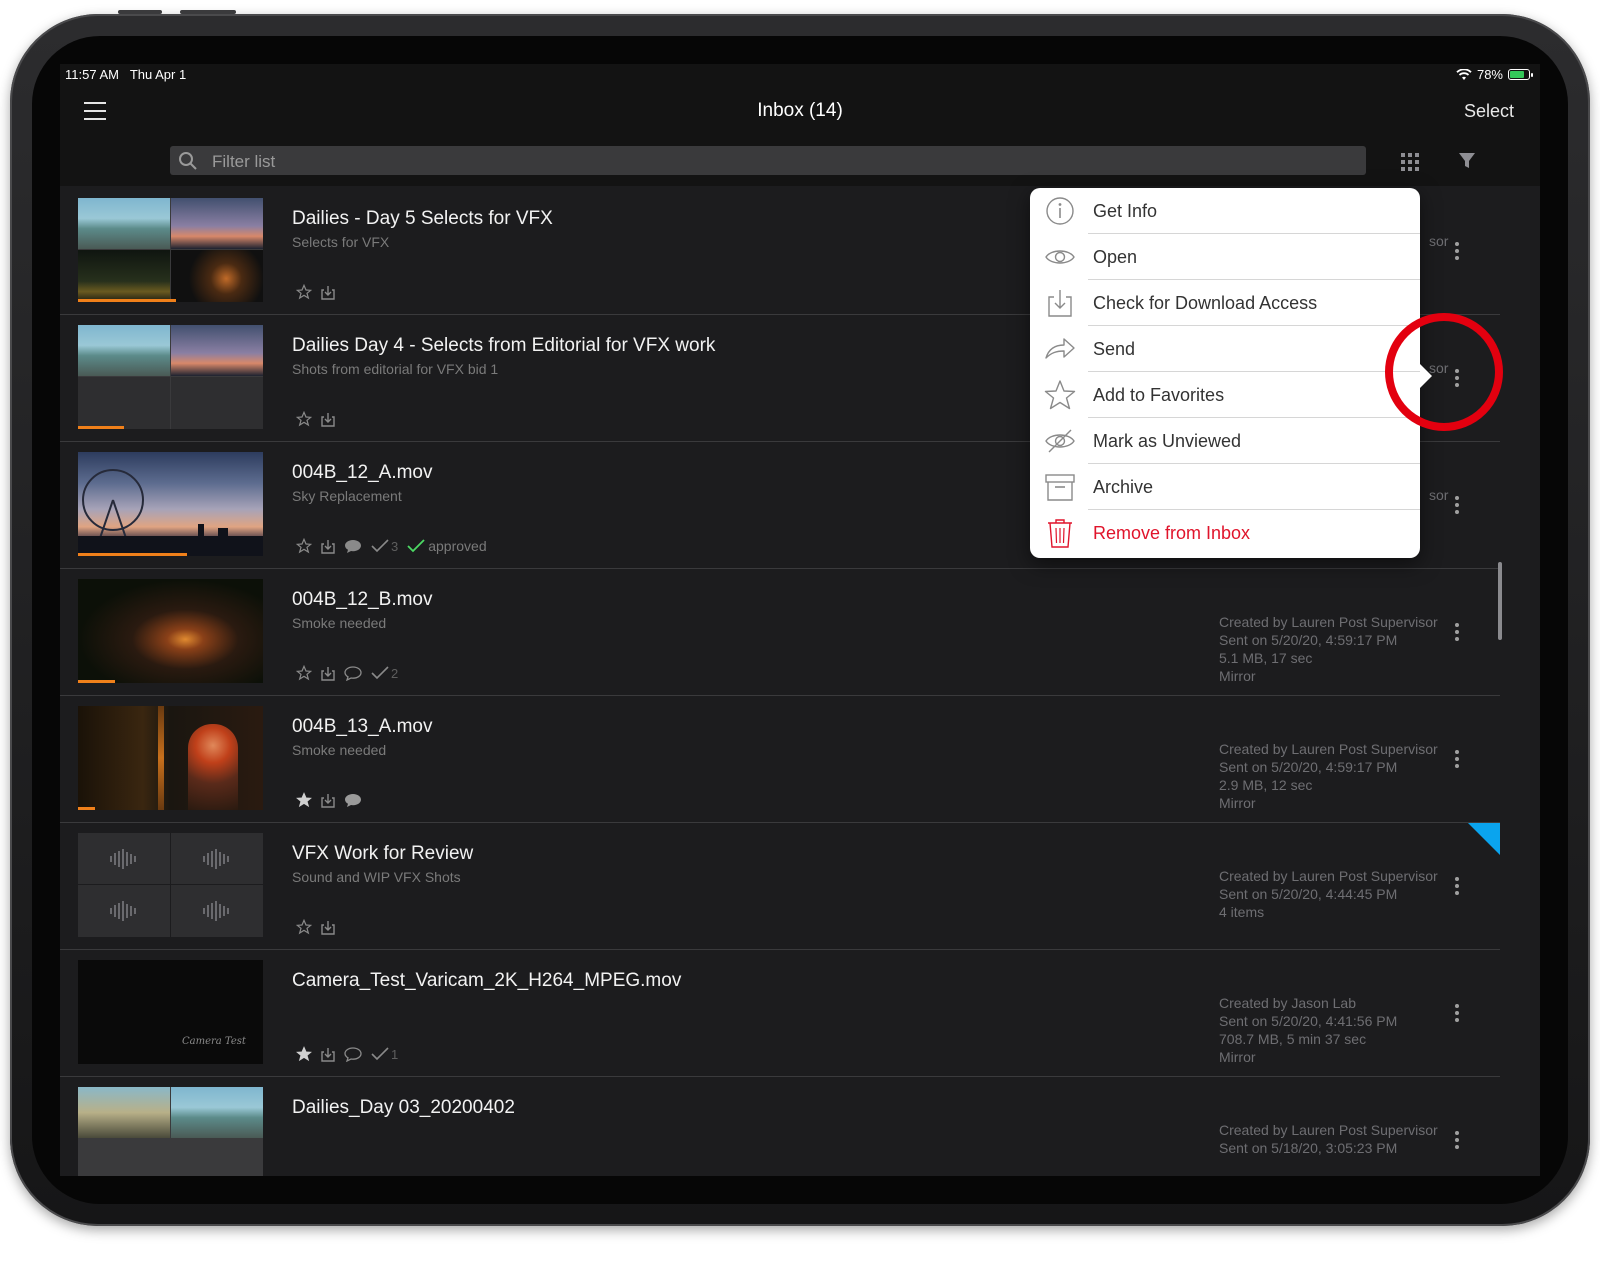 This screenshot has width=1600, height=1279. I want to click on search-icon, so click(188, 161).